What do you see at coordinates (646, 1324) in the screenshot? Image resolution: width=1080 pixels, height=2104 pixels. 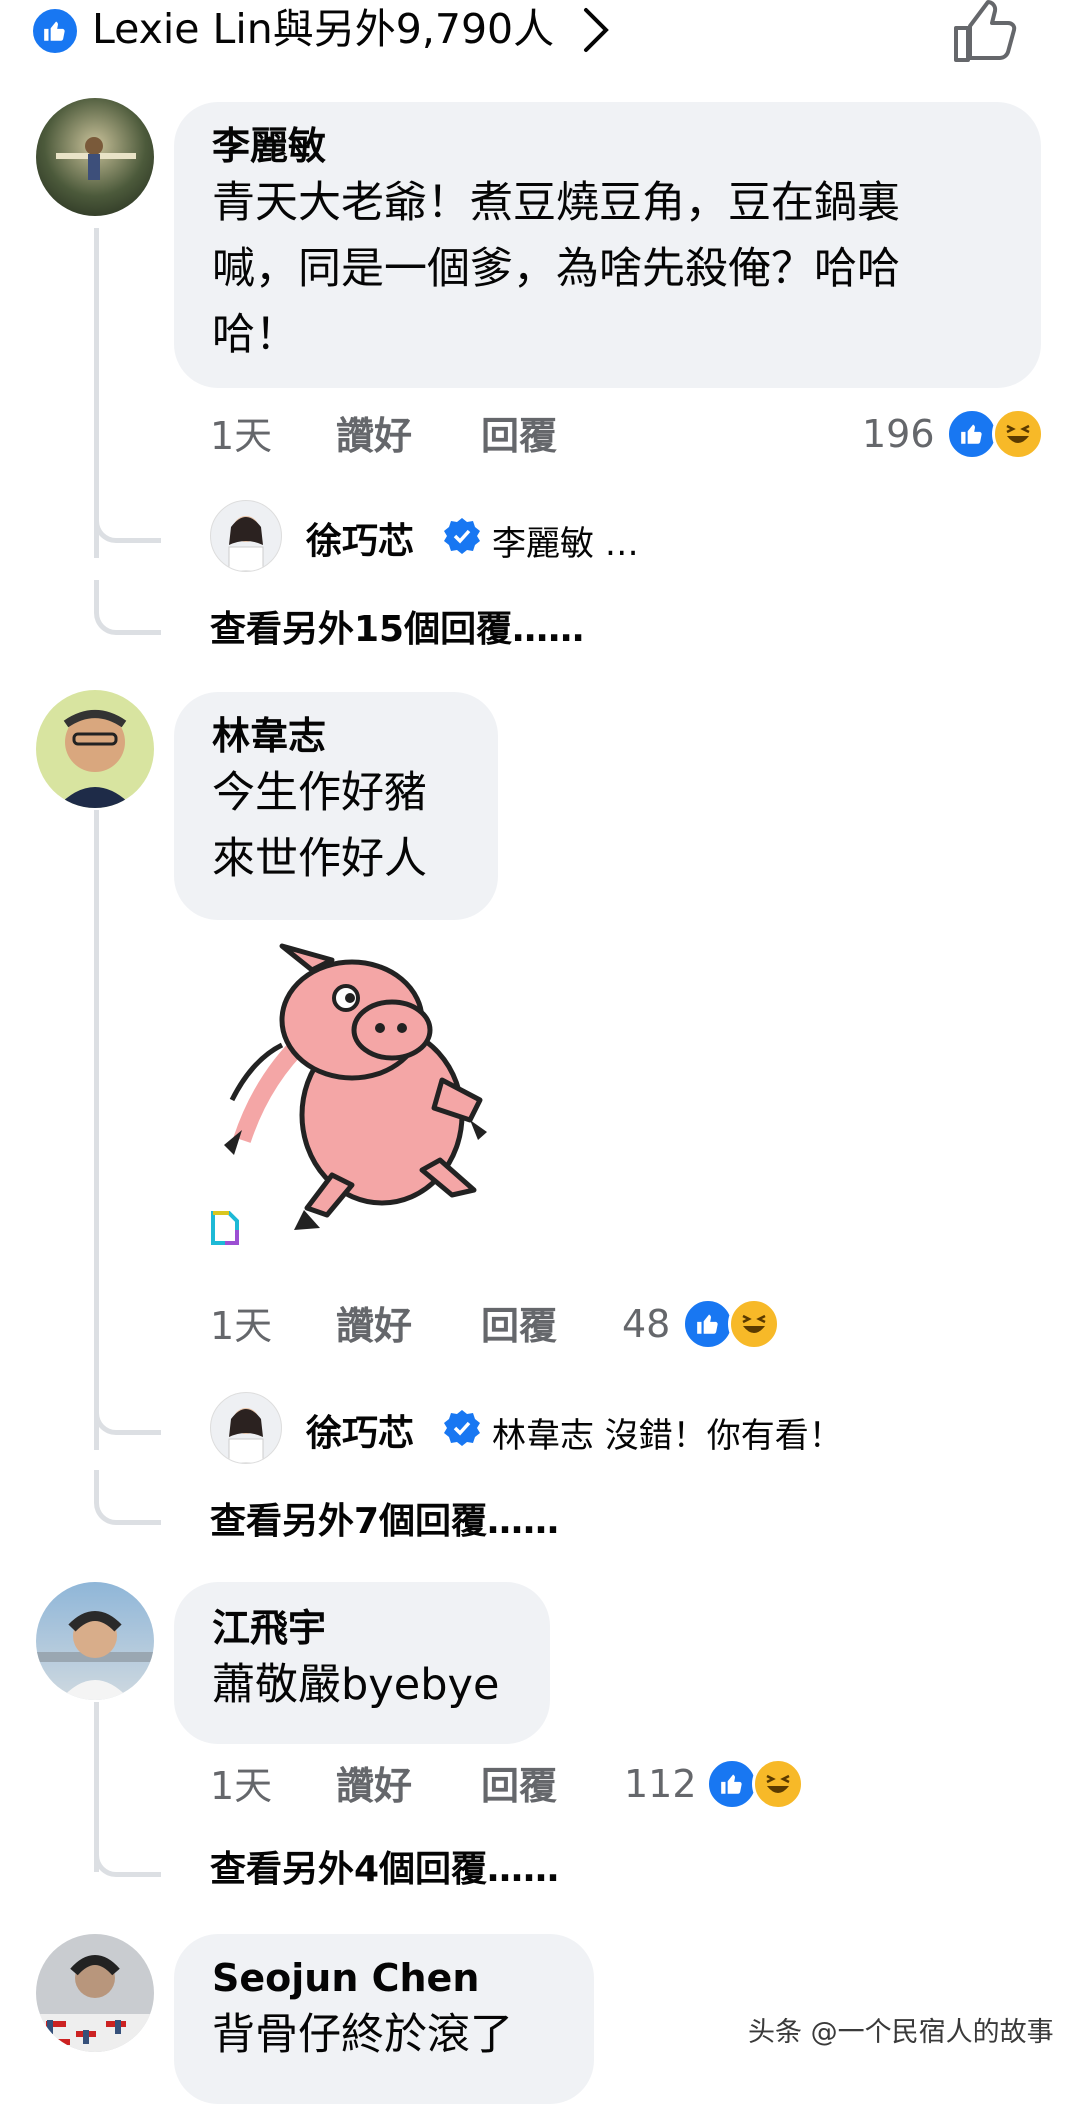 I see `reaction-count: 48` at bounding box center [646, 1324].